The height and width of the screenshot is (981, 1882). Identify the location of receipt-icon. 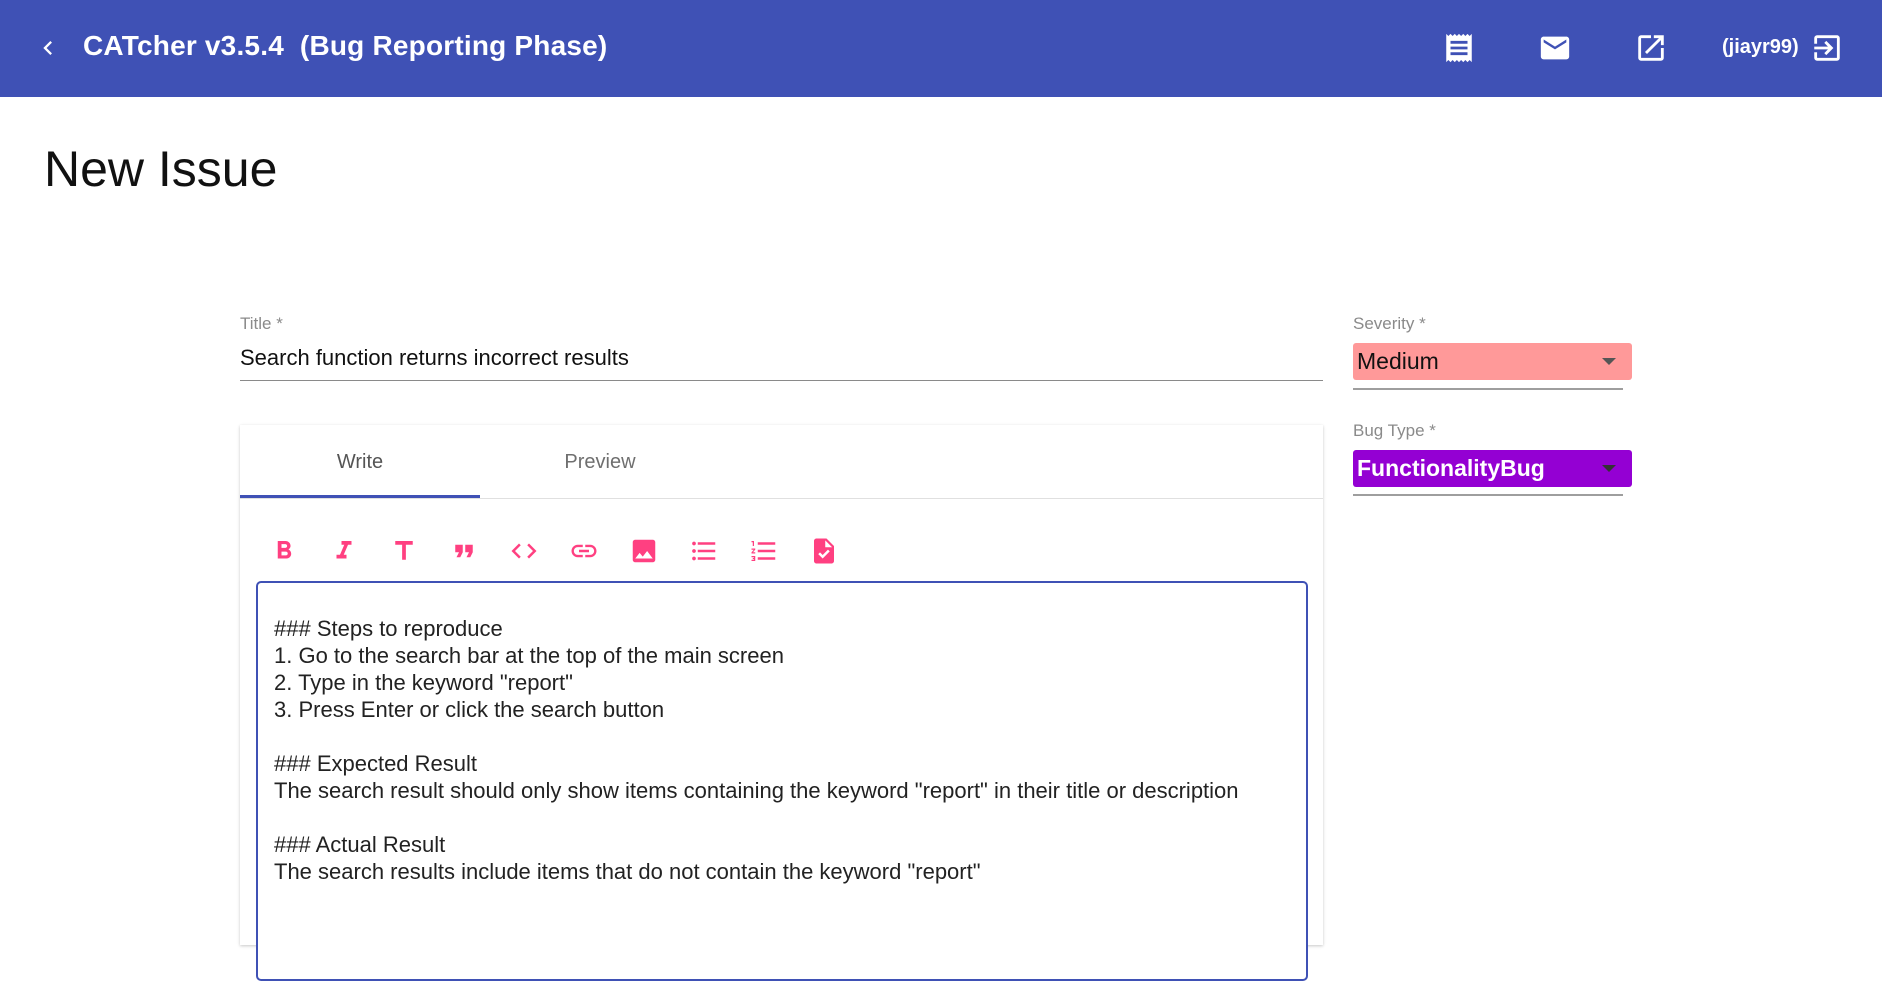
(1459, 48).